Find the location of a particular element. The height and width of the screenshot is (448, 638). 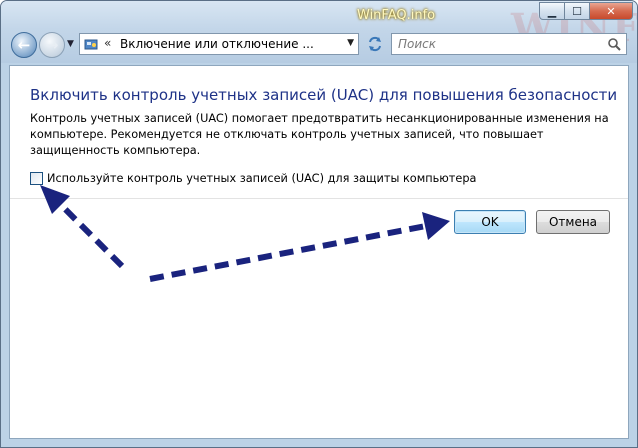

control-panel-icon is located at coordinates (91, 44).